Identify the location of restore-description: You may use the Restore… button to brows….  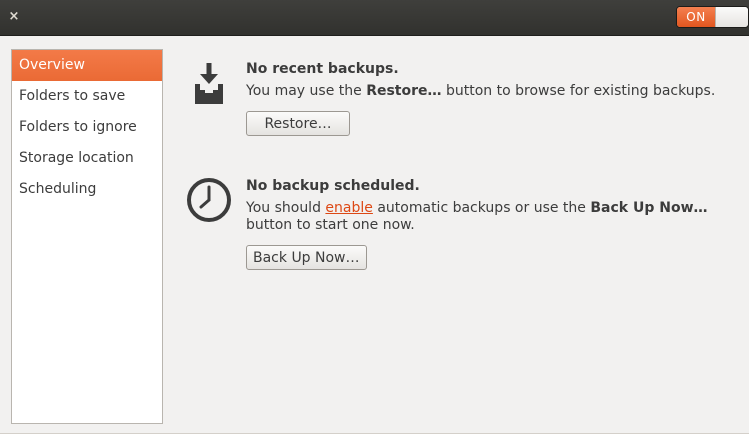
(496, 91).